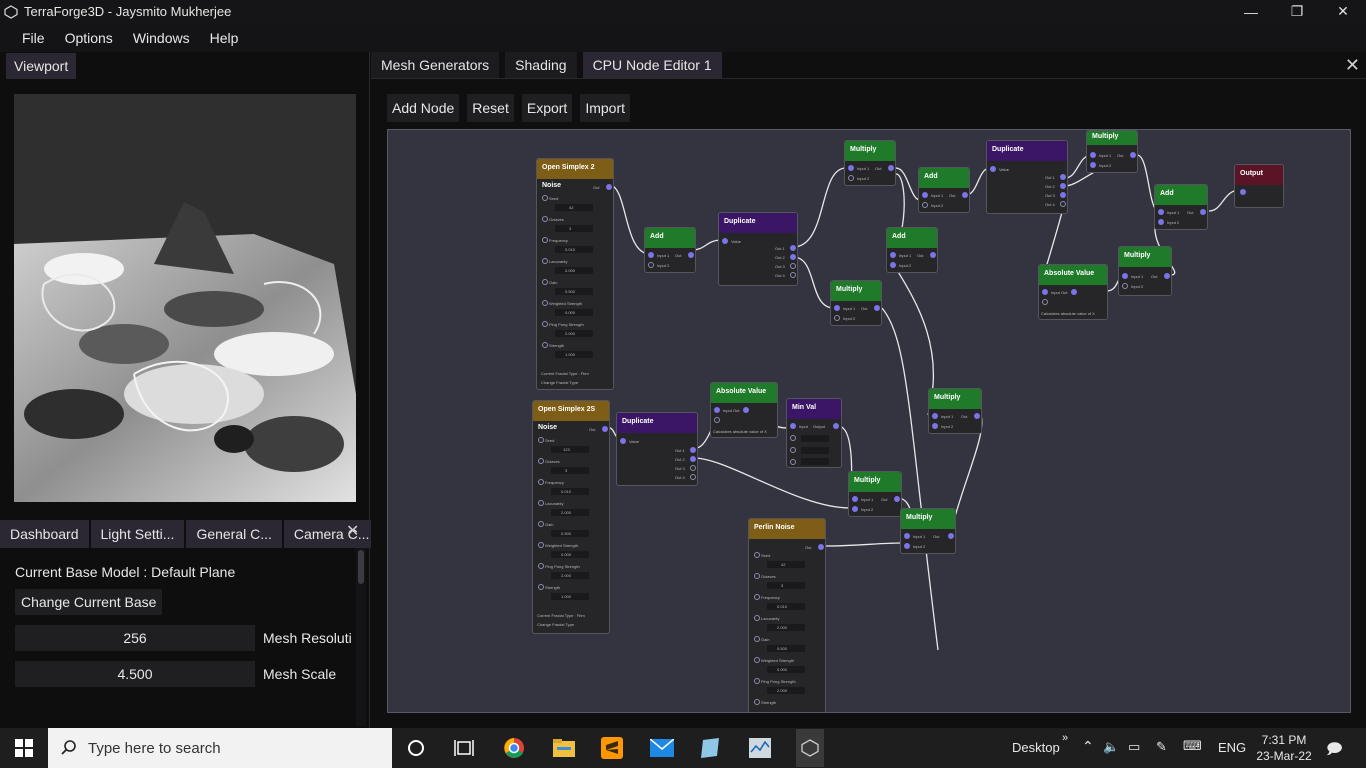 Image resolution: width=1366 pixels, height=768 pixels. What do you see at coordinates (135, 638) in the screenshot?
I see `mesh-resolution-input: 256` at bounding box center [135, 638].